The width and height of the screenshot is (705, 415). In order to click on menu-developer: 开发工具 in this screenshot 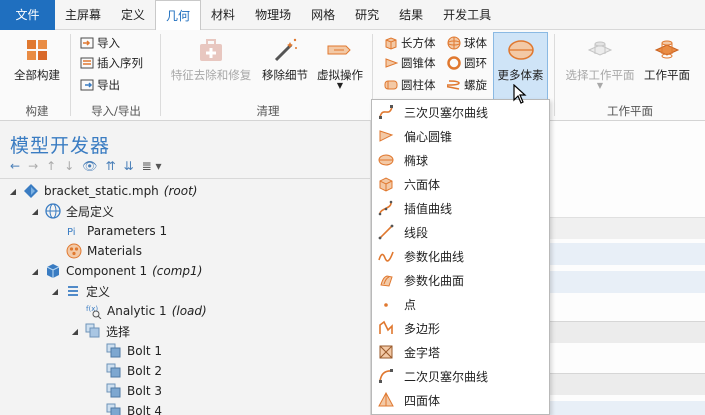, I will do `click(467, 15)`.